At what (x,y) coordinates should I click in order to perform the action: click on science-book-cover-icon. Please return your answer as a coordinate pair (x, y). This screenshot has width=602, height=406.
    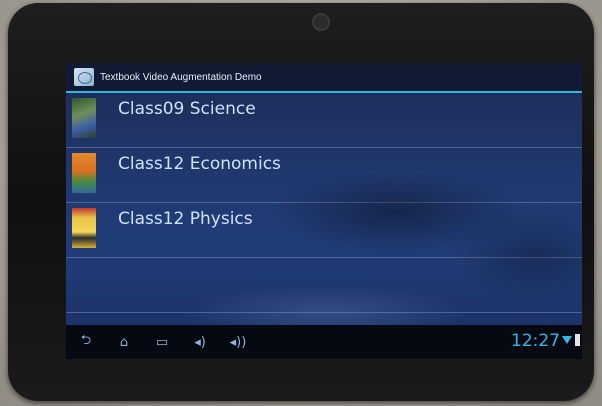
    Looking at the image, I should click on (84, 118).